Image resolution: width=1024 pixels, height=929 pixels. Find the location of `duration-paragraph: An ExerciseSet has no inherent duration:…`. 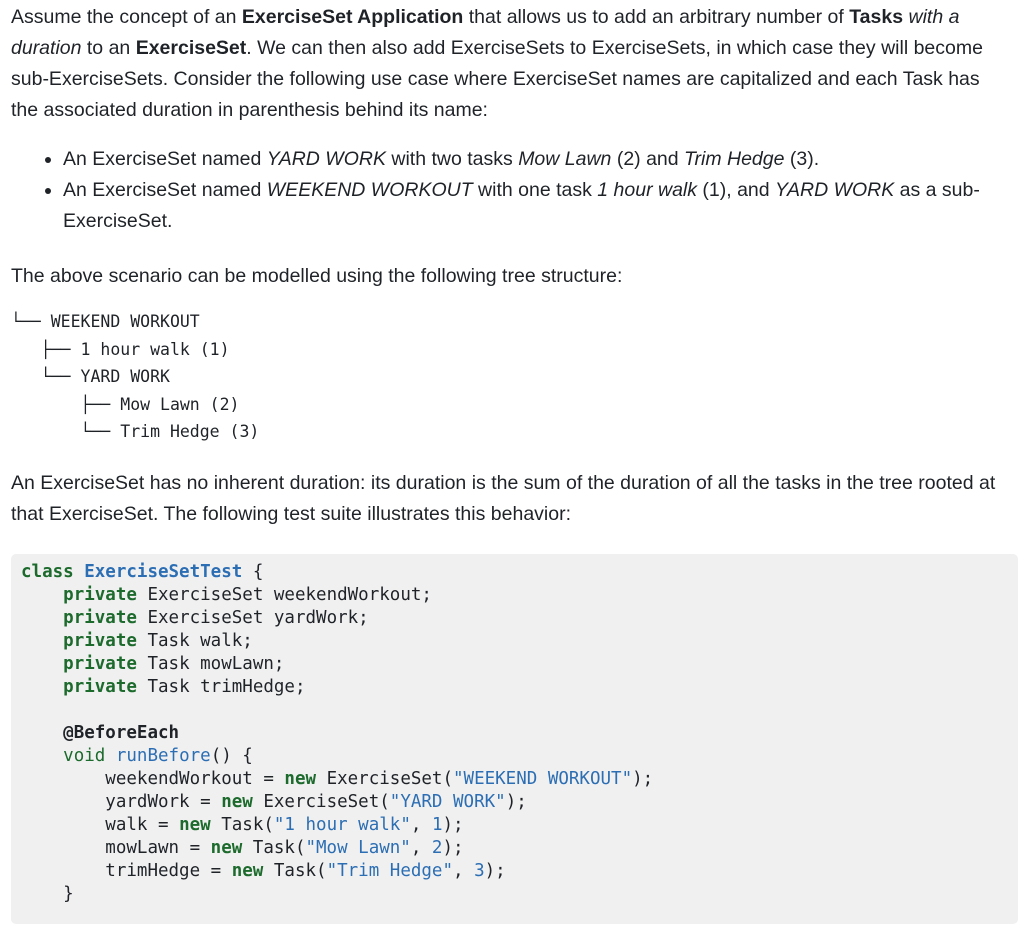

duration-paragraph: An ExerciseSet has no inherent duration:… is located at coordinates (503, 498).